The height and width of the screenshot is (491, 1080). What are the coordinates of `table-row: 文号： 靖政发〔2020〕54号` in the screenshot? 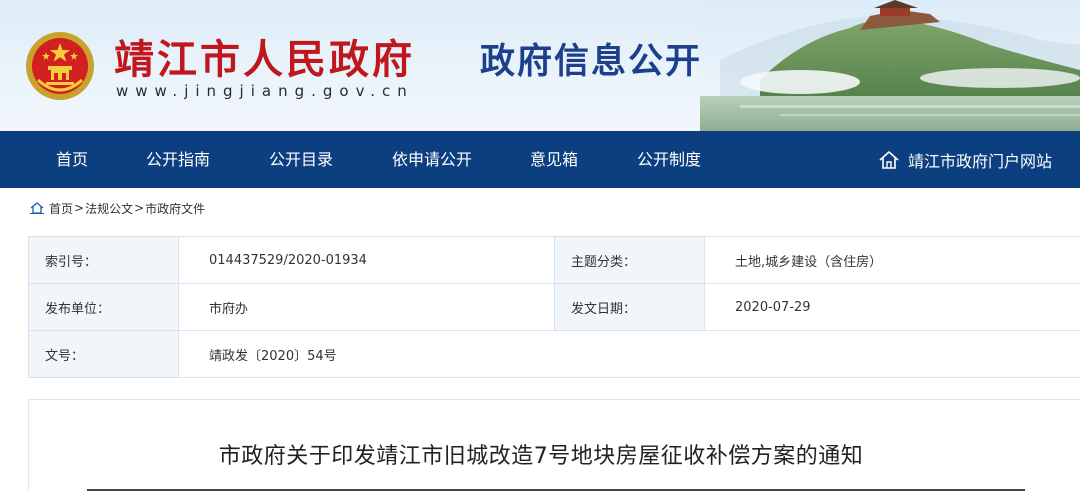 It's located at (554, 354).